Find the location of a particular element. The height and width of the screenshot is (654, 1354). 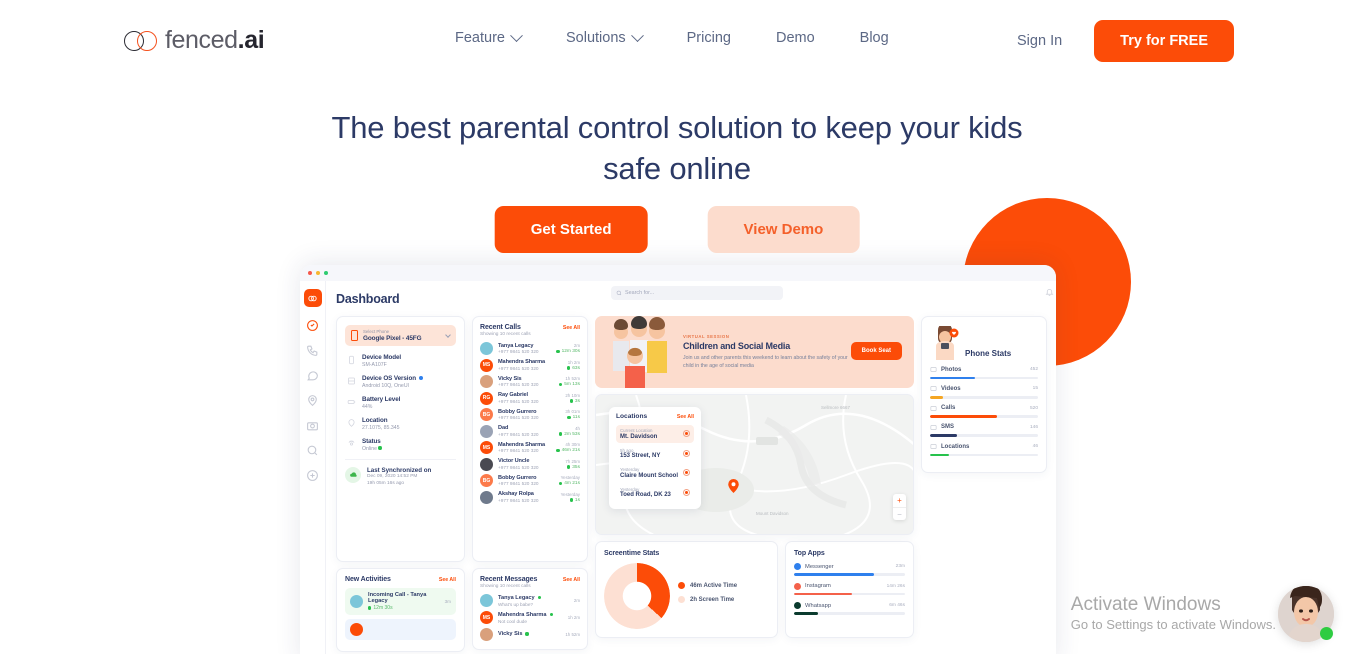

brand-logo: fenced.ai is located at coordinates (194, 40).